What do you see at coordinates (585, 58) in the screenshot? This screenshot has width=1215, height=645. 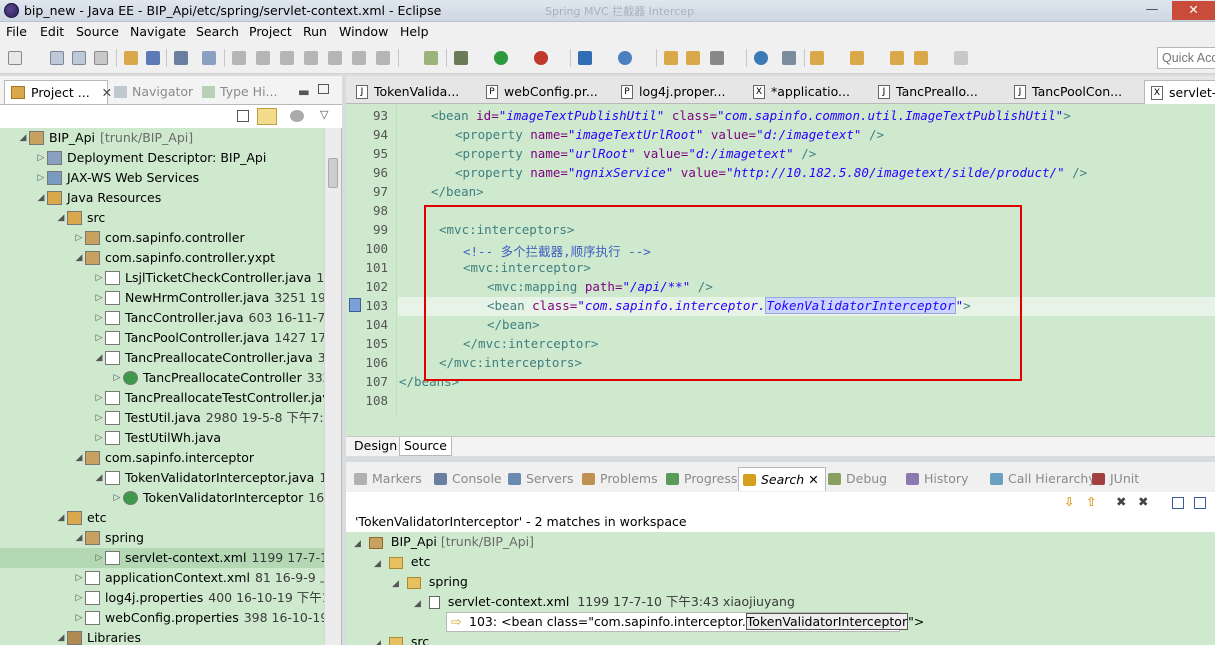 I see `new-server-icon` at bounding box center [585, 58].